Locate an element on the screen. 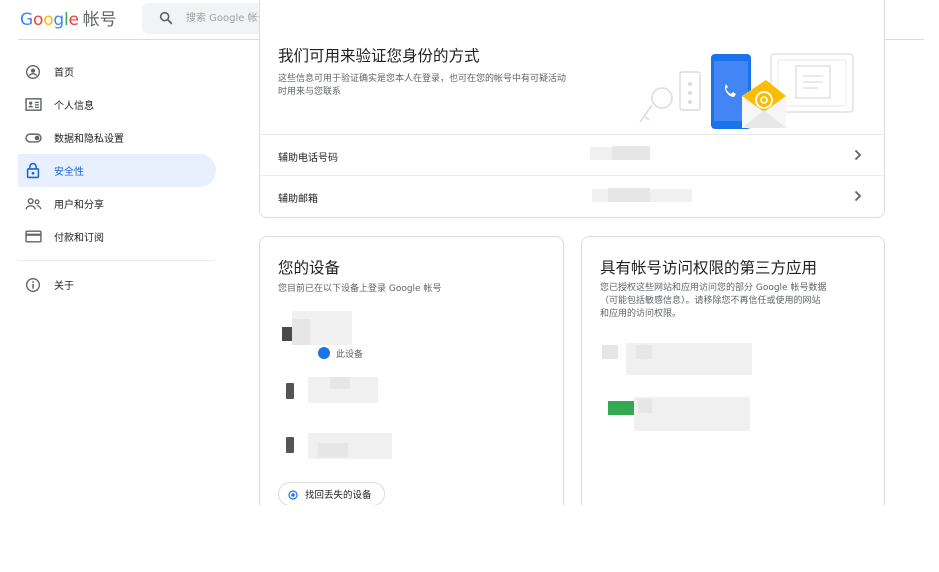 The image size is (939, 572). sidebar-item-data-privacy: 数据和隐私设置 is located at coordinates (117, 137).